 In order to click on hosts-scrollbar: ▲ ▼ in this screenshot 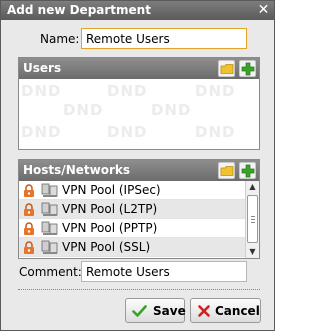, I will do `click(252, 219)`.